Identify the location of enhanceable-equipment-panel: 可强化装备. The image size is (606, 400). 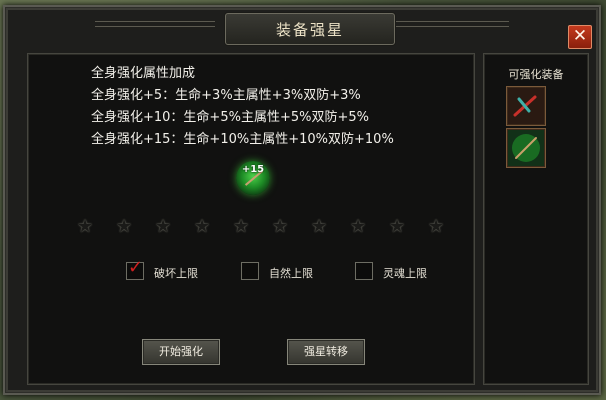
(536, 219).